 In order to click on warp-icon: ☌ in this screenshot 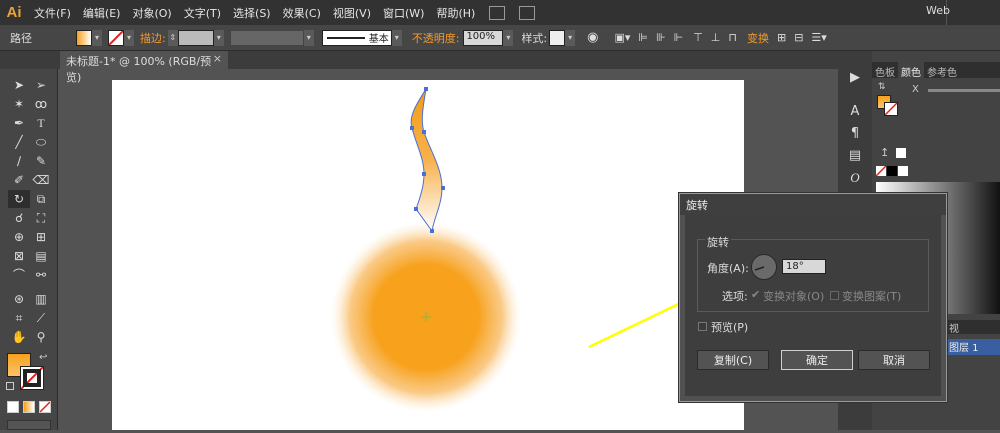, I will do `click(19, 218)`.